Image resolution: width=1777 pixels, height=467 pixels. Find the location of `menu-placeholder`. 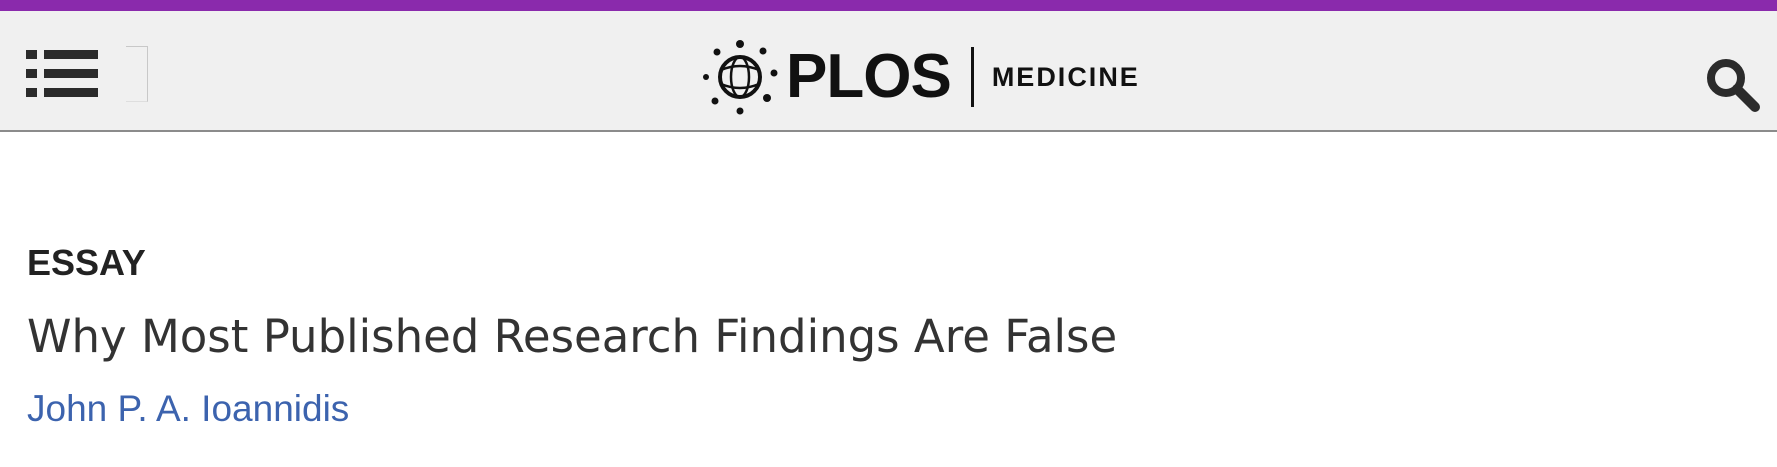

menu-placeholder is located at coordinates (137, 74).